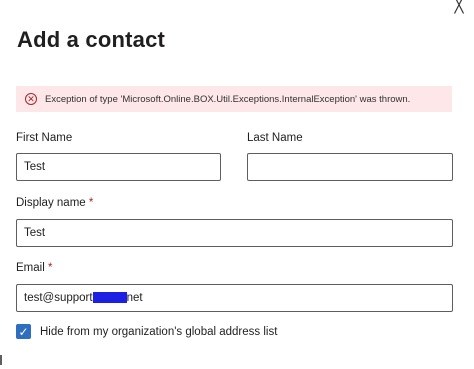 Image resolution: width=474 pixels, height=369 pixels. I want to click on scrollbar-edge, so click(1, 360).